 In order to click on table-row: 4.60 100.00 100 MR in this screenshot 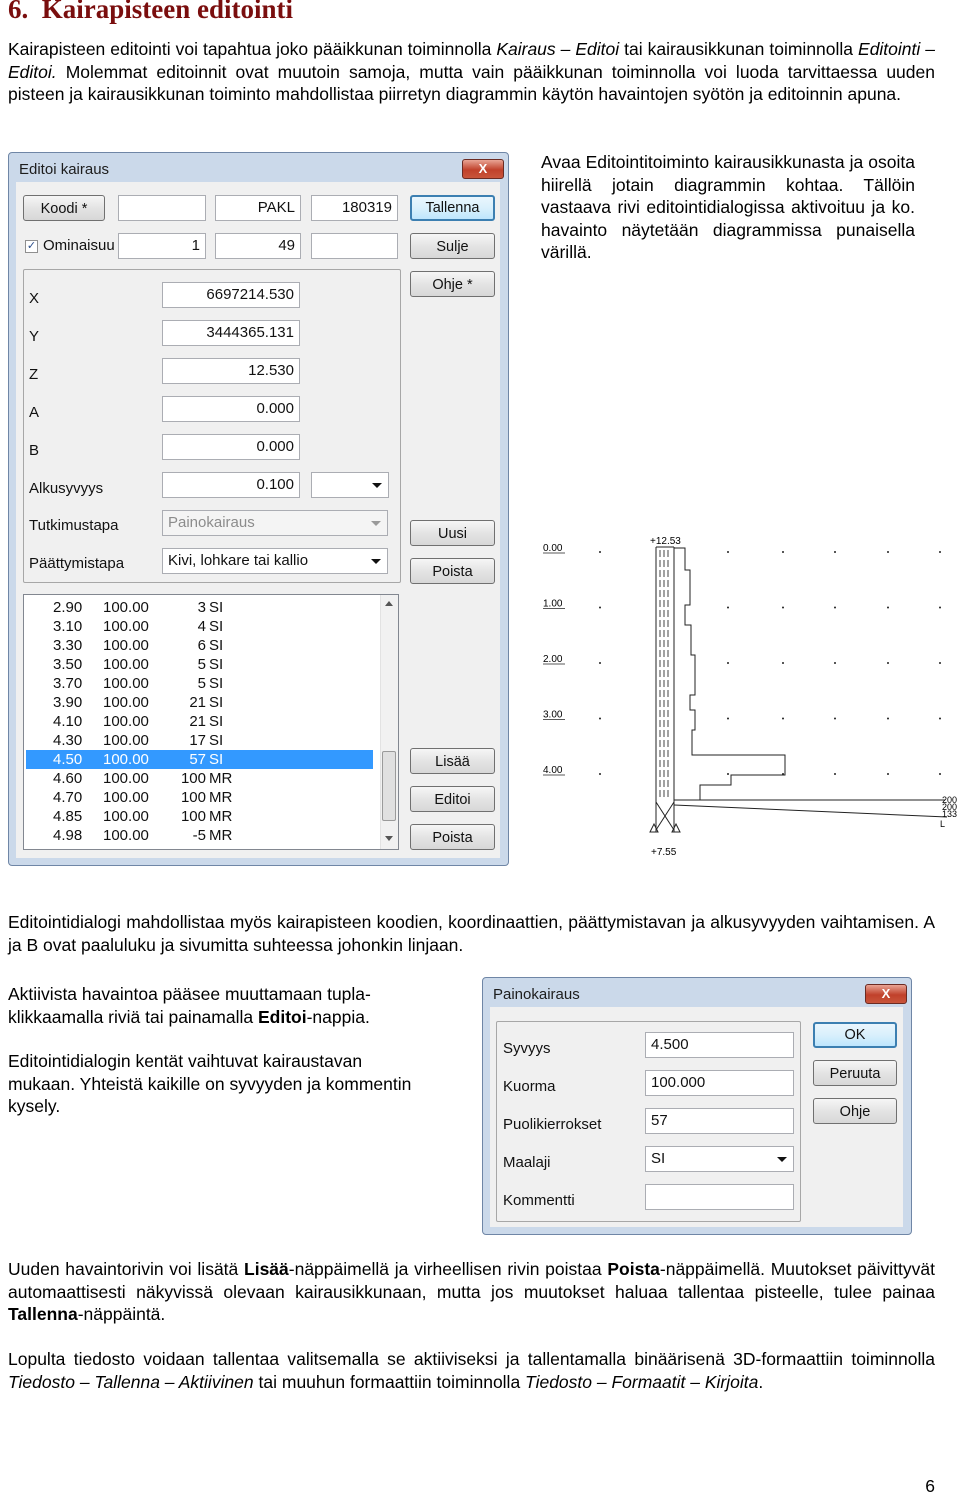, I will do `click(199, 778)`.